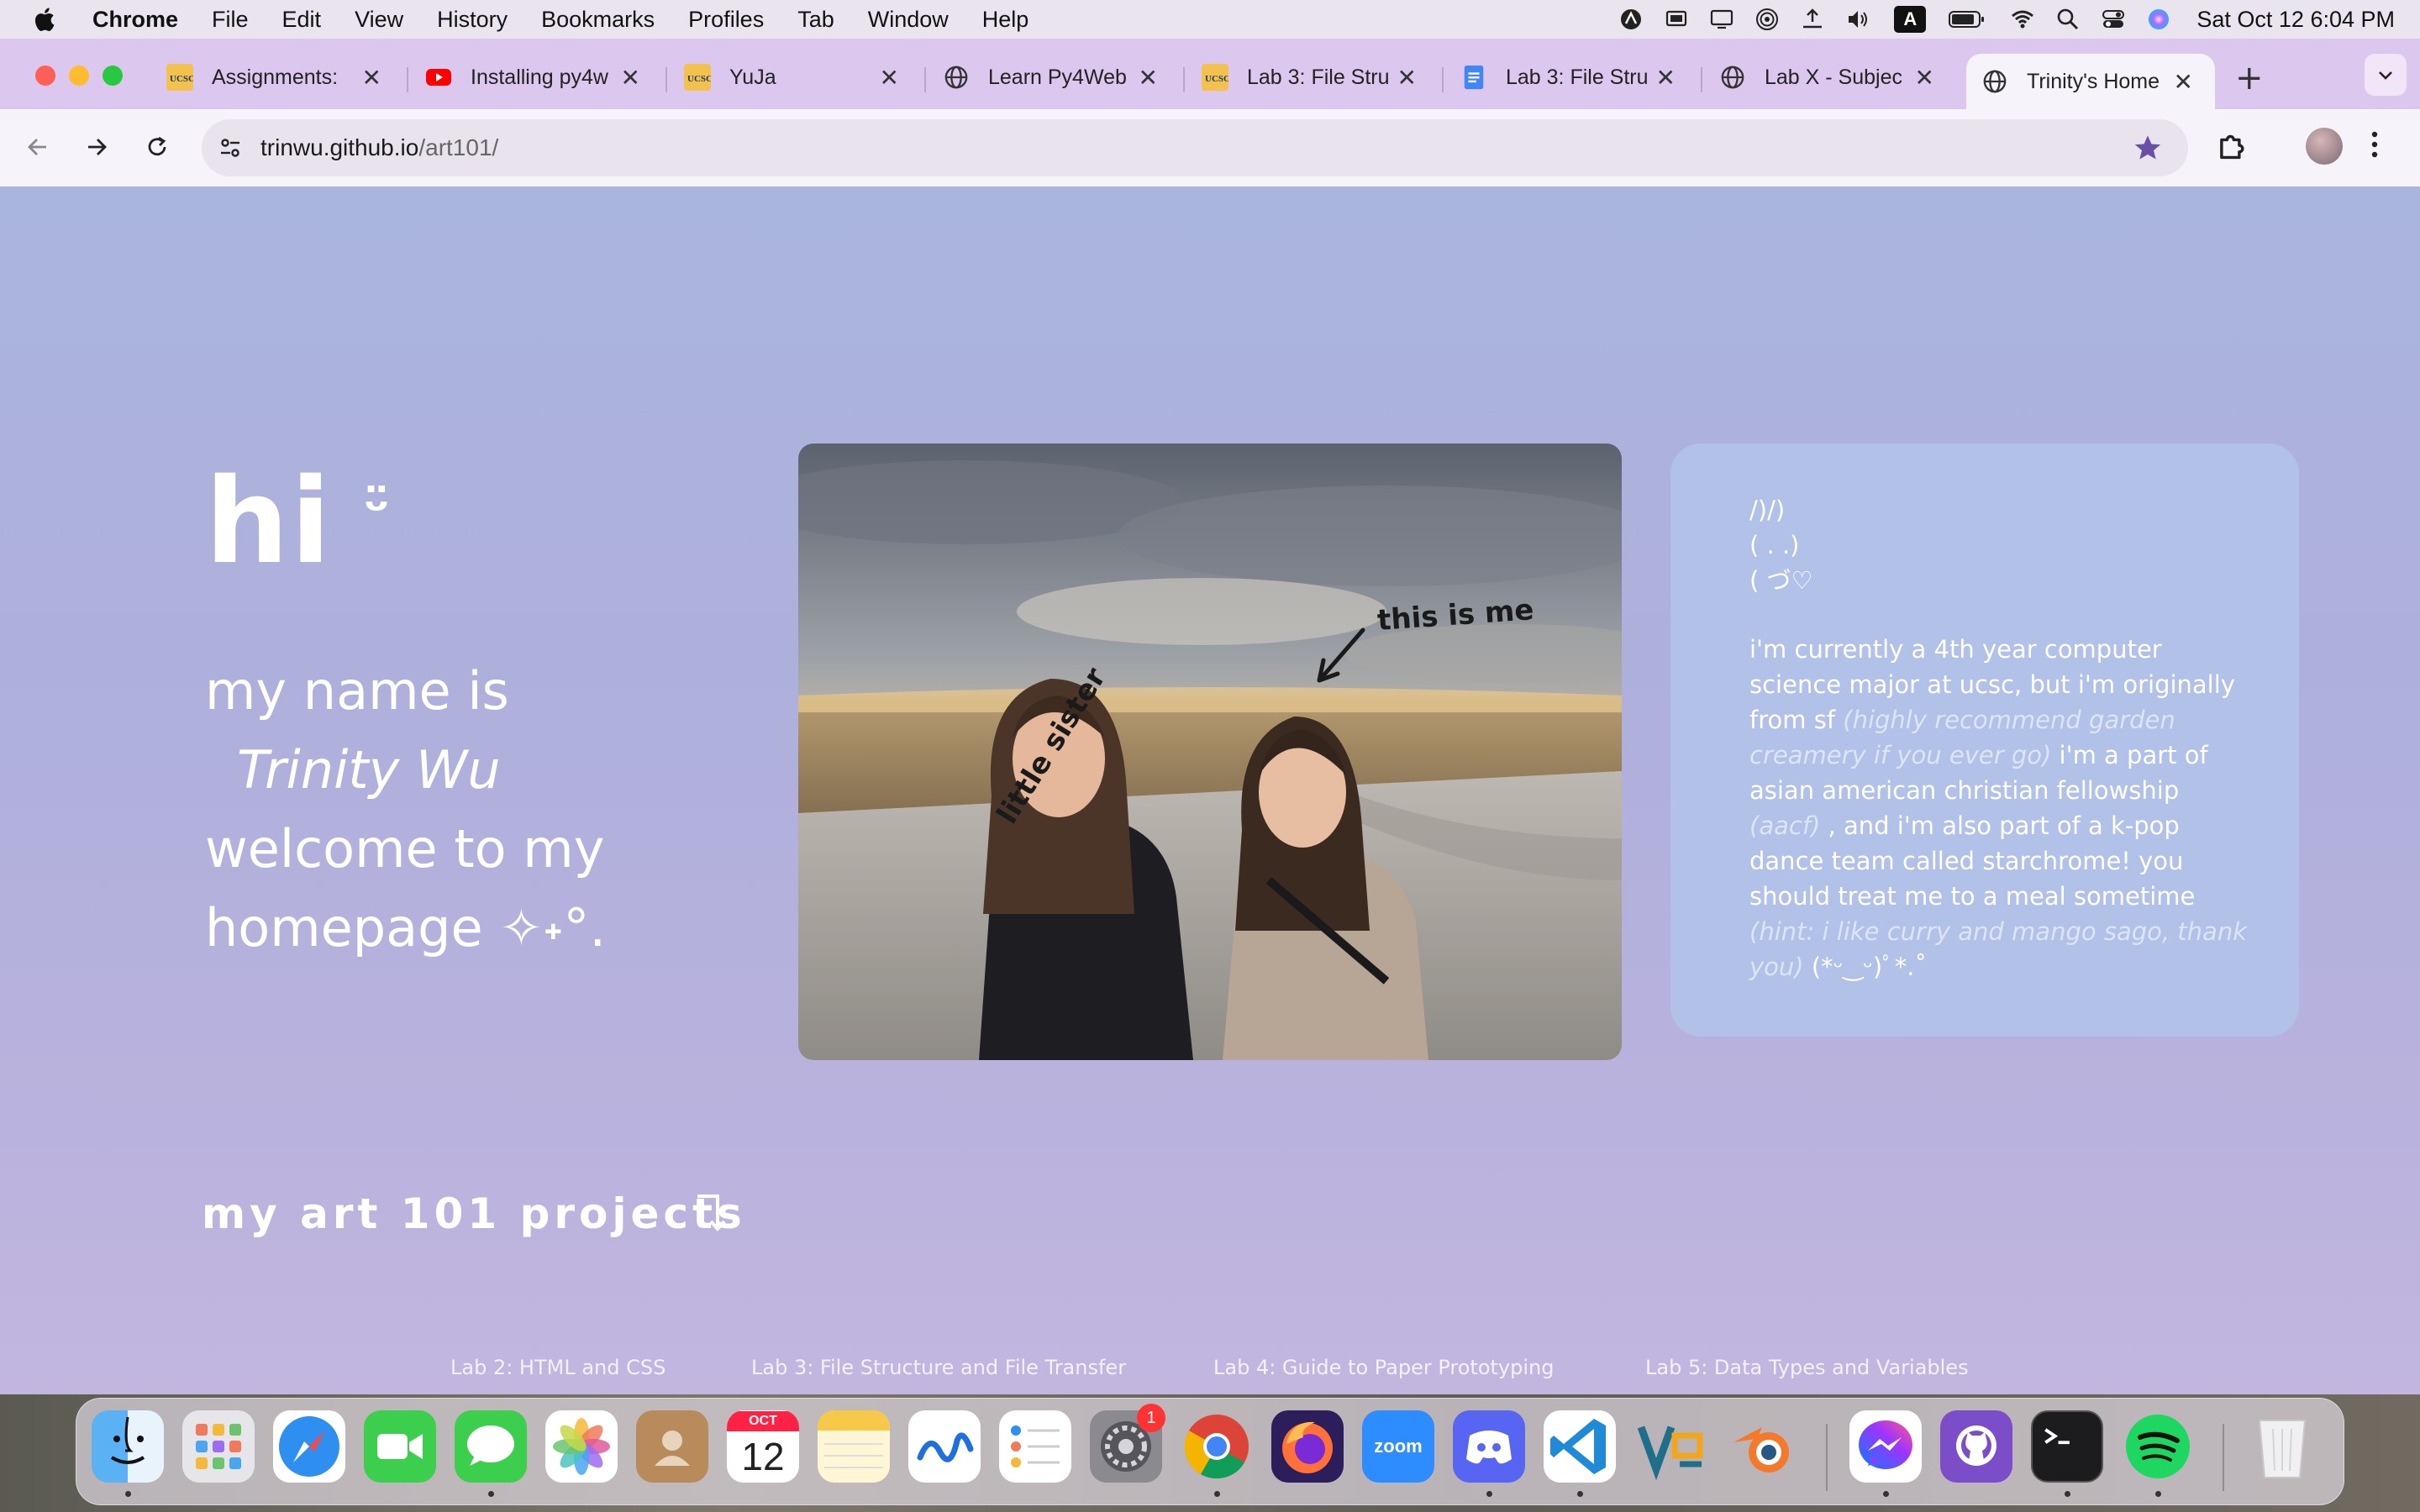 The height and width of the screenshot is (1512, 2420). Describe the element at coordinates (218, 1446) in the screenshot. I see `launchpad-icon` at that location.